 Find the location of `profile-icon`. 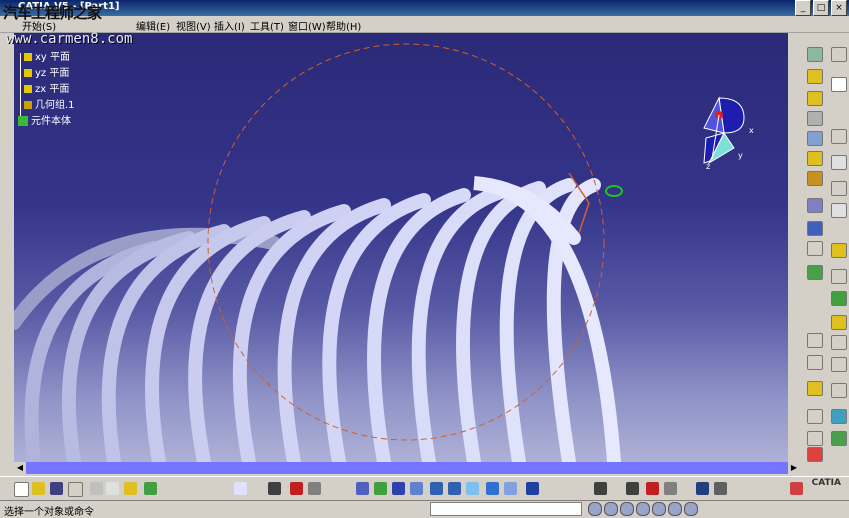

profile-icon is located at coordinates (839, 162).